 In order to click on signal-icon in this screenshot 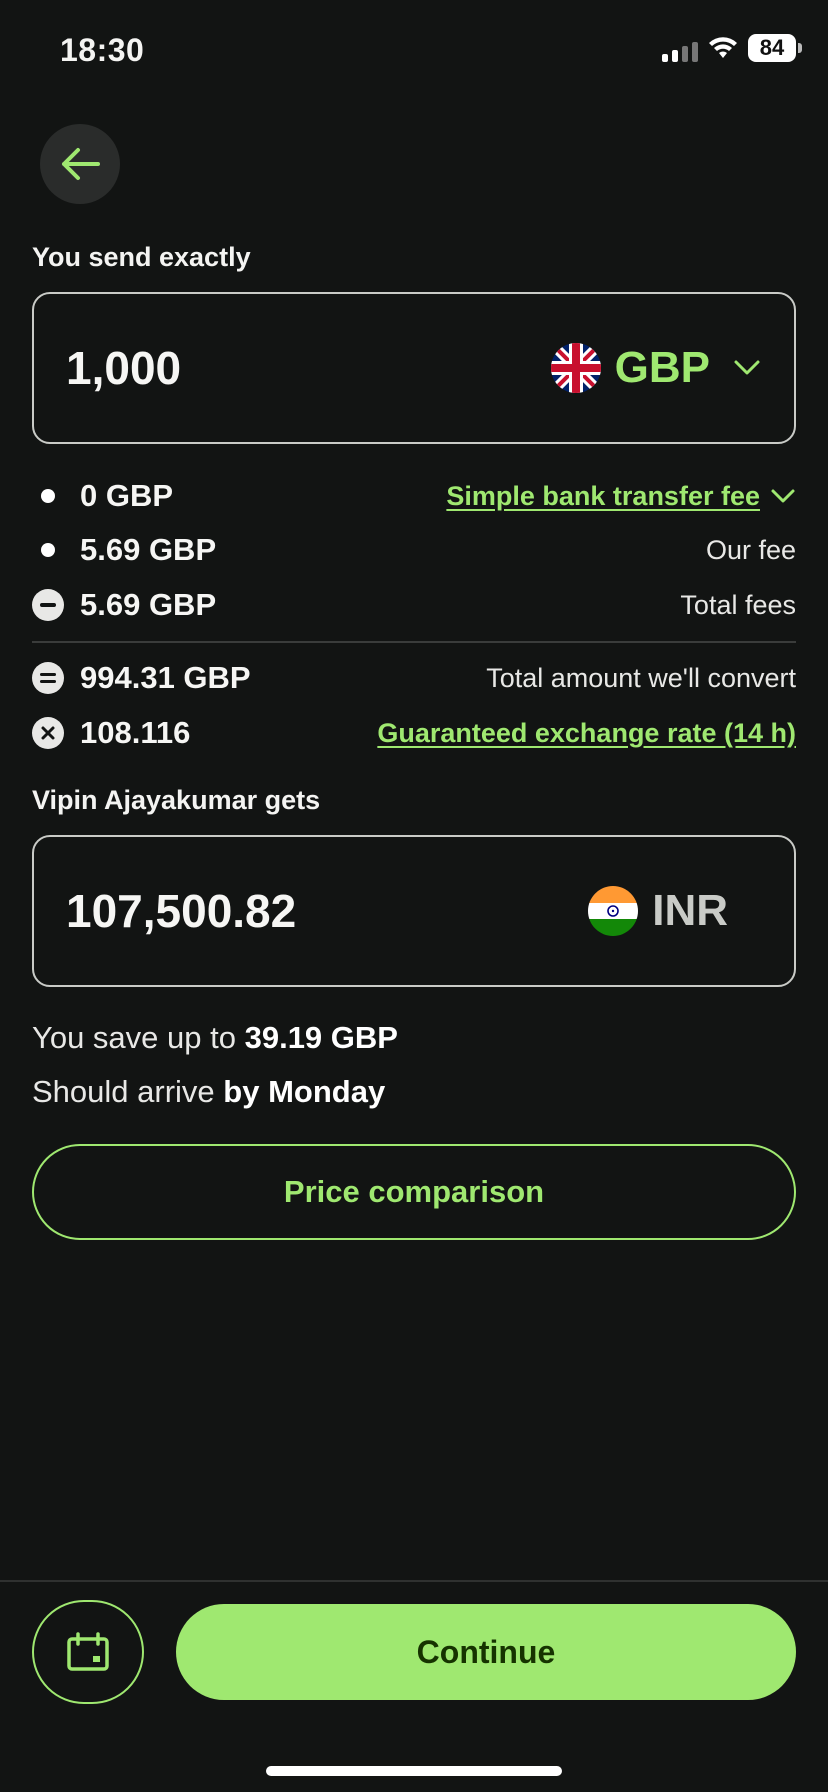, I will do `click(680, 48)`.